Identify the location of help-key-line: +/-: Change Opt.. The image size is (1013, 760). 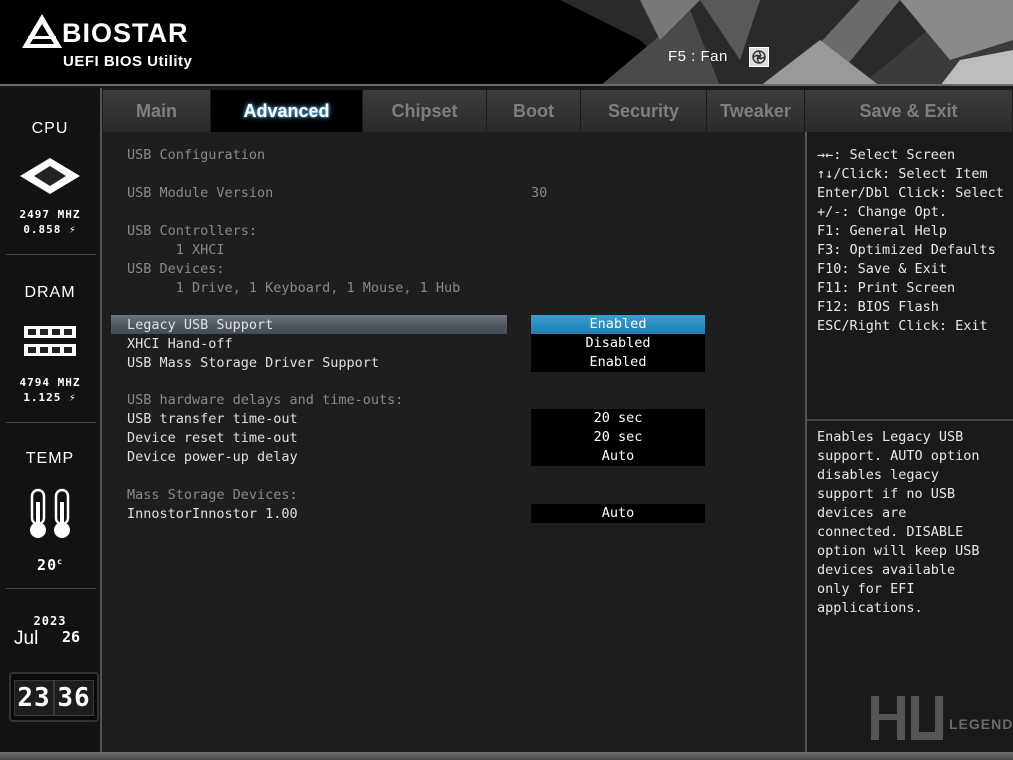
(882, 212).